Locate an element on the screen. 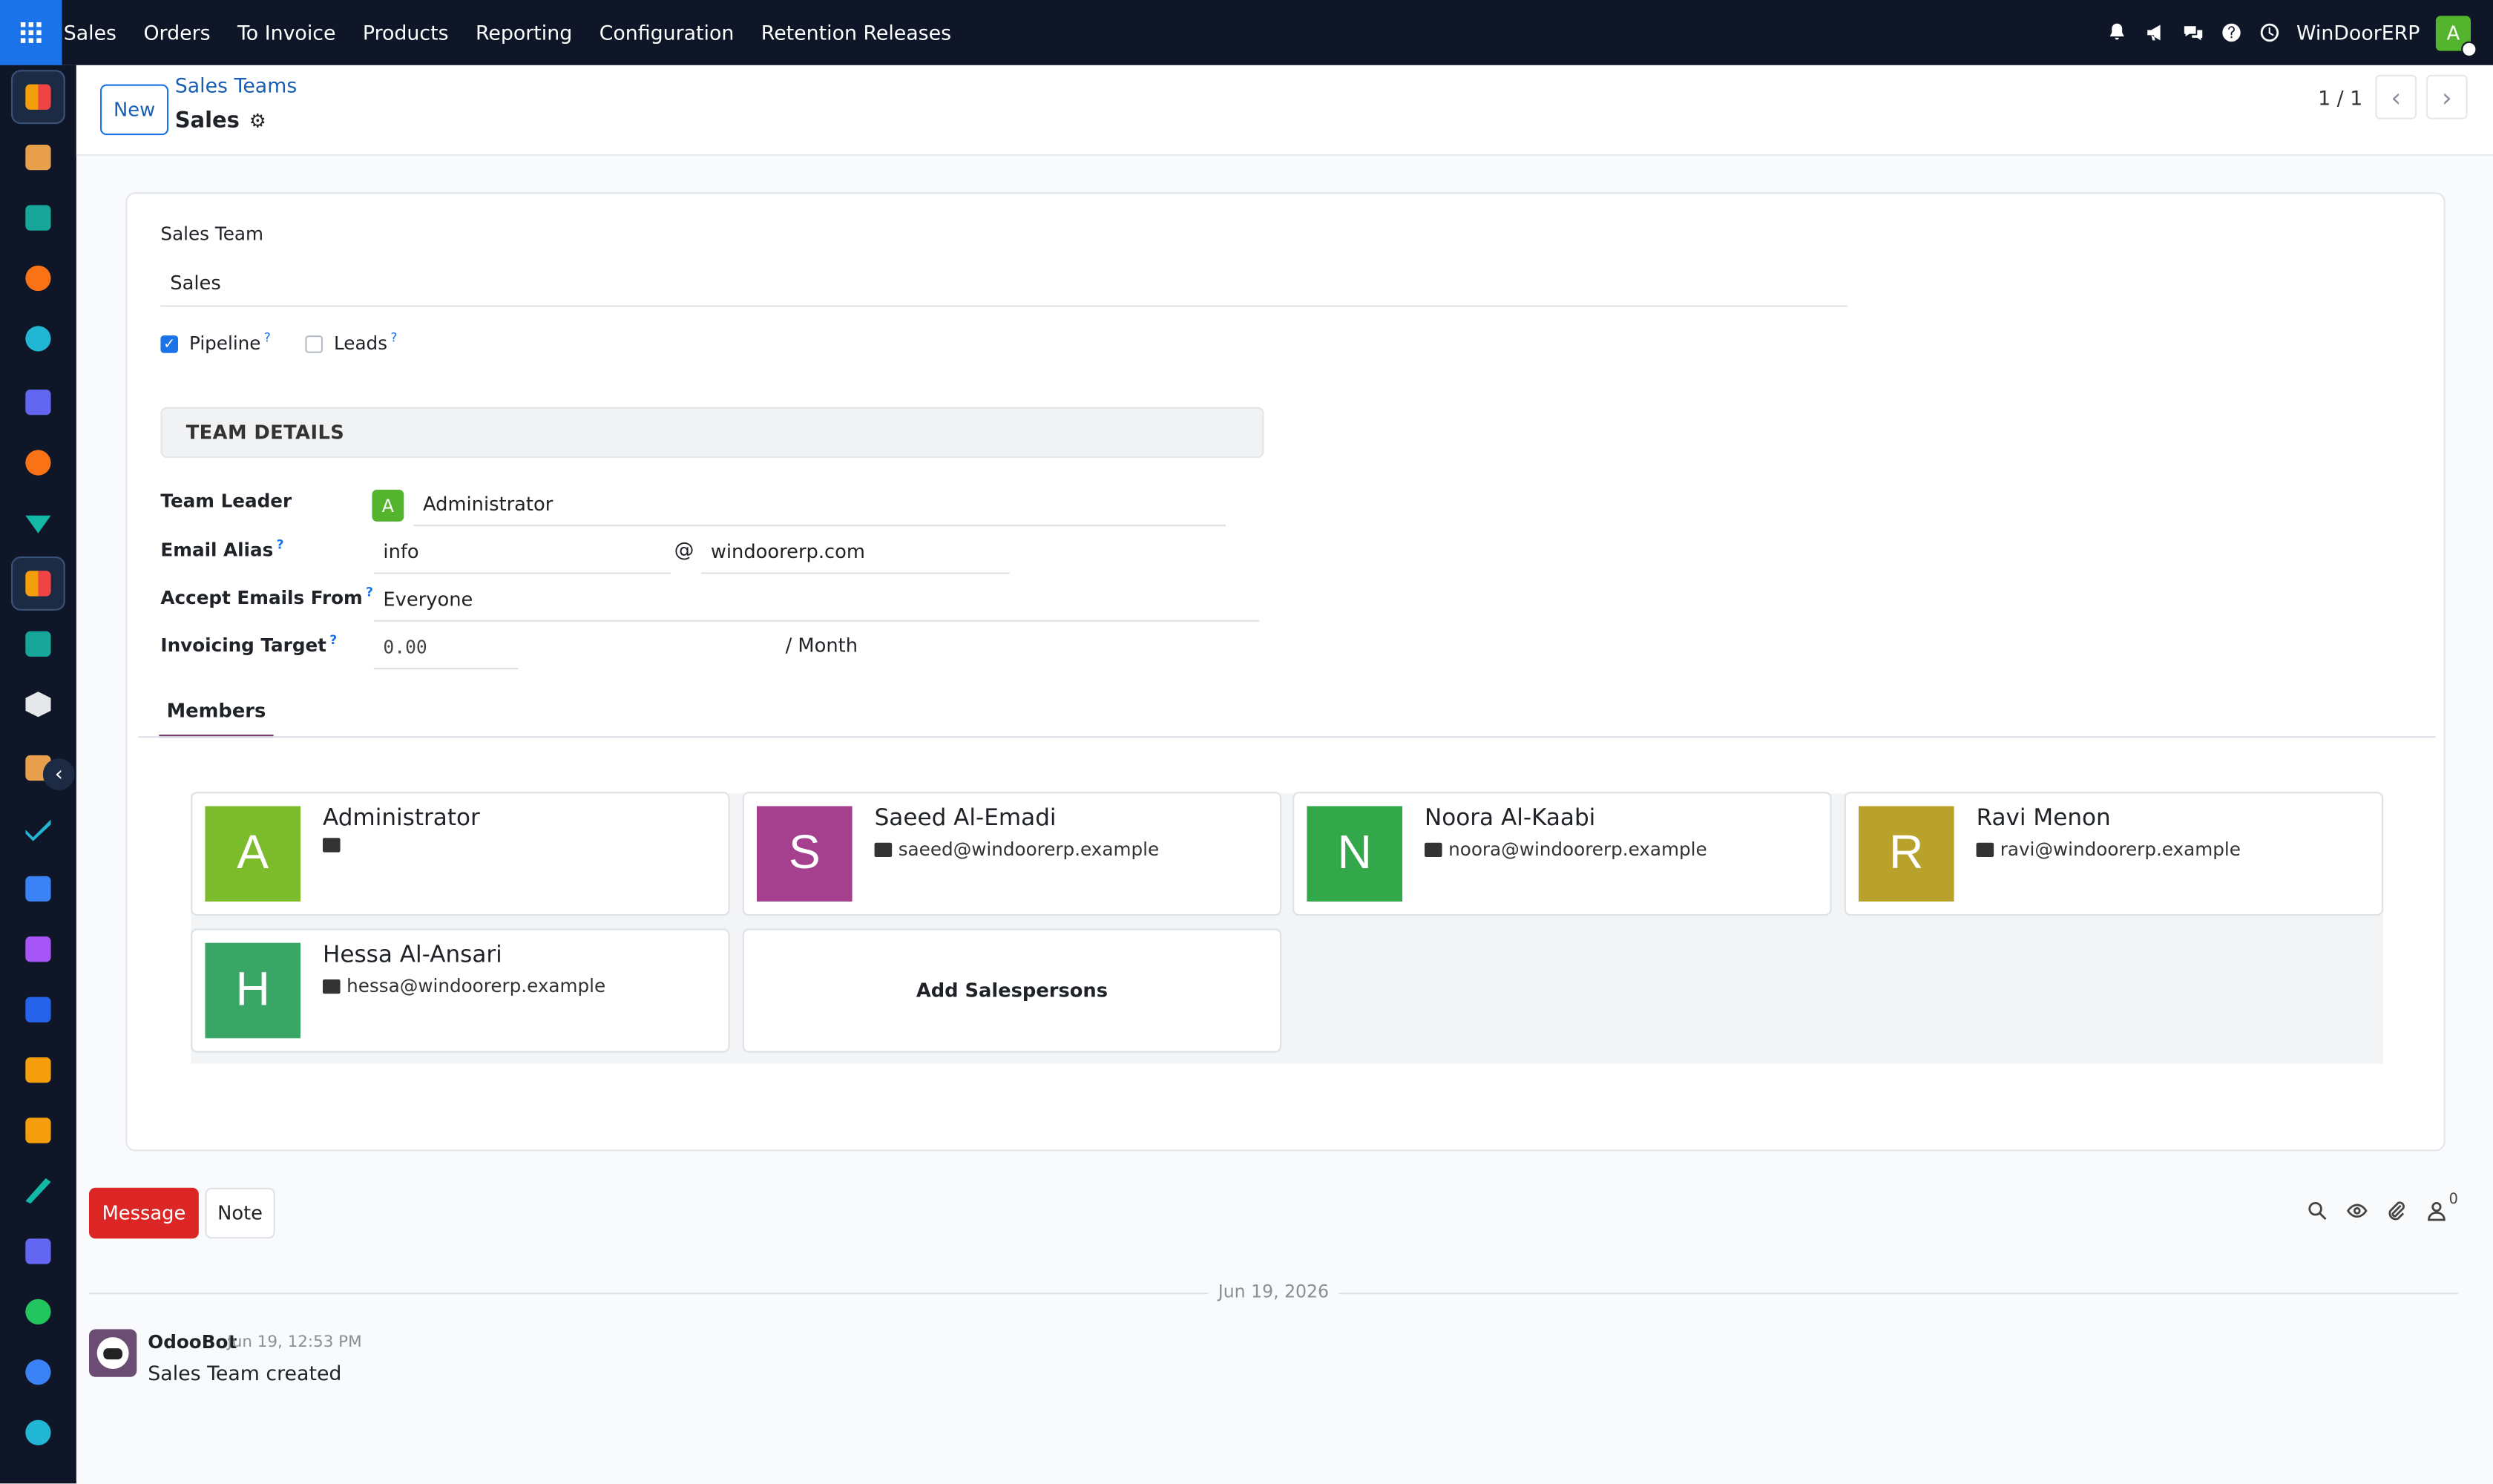  app-project is located at coordinates (38, 828).